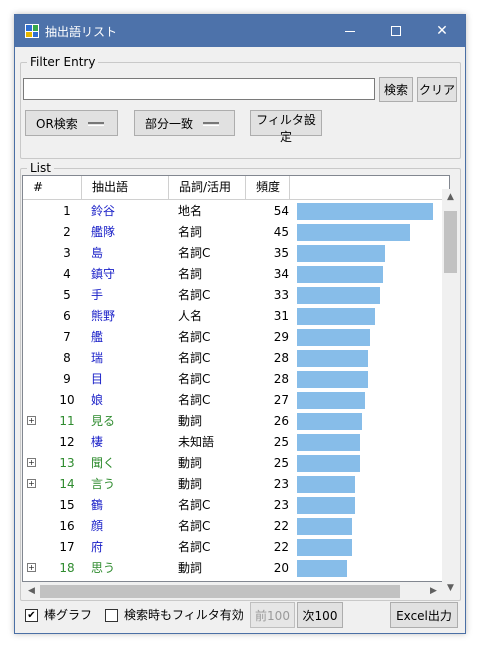  Describe the element at coordinates (199, 89) in the screenshot. I see `search-input` at that location.